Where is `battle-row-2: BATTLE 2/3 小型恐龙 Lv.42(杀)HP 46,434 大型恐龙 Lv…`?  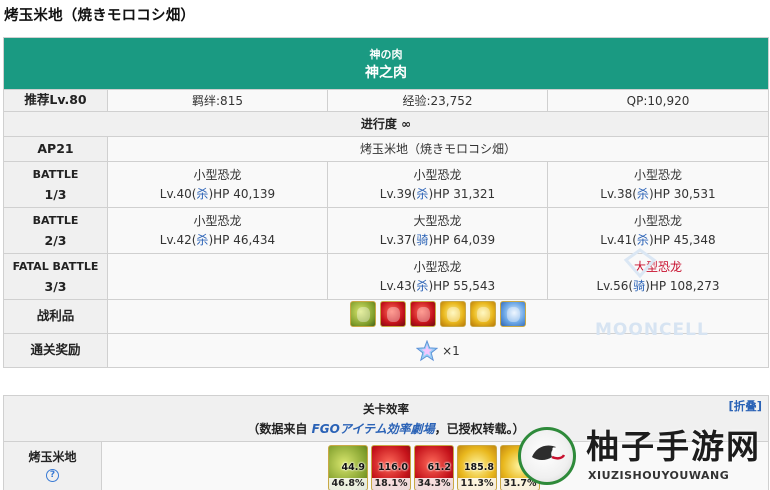
battle-row-2: BATTLE 2/3 小型恐龙 Lv.42(杀)HP 46,434 大型恐龙 Lv… is located at coordinates (386, 230).